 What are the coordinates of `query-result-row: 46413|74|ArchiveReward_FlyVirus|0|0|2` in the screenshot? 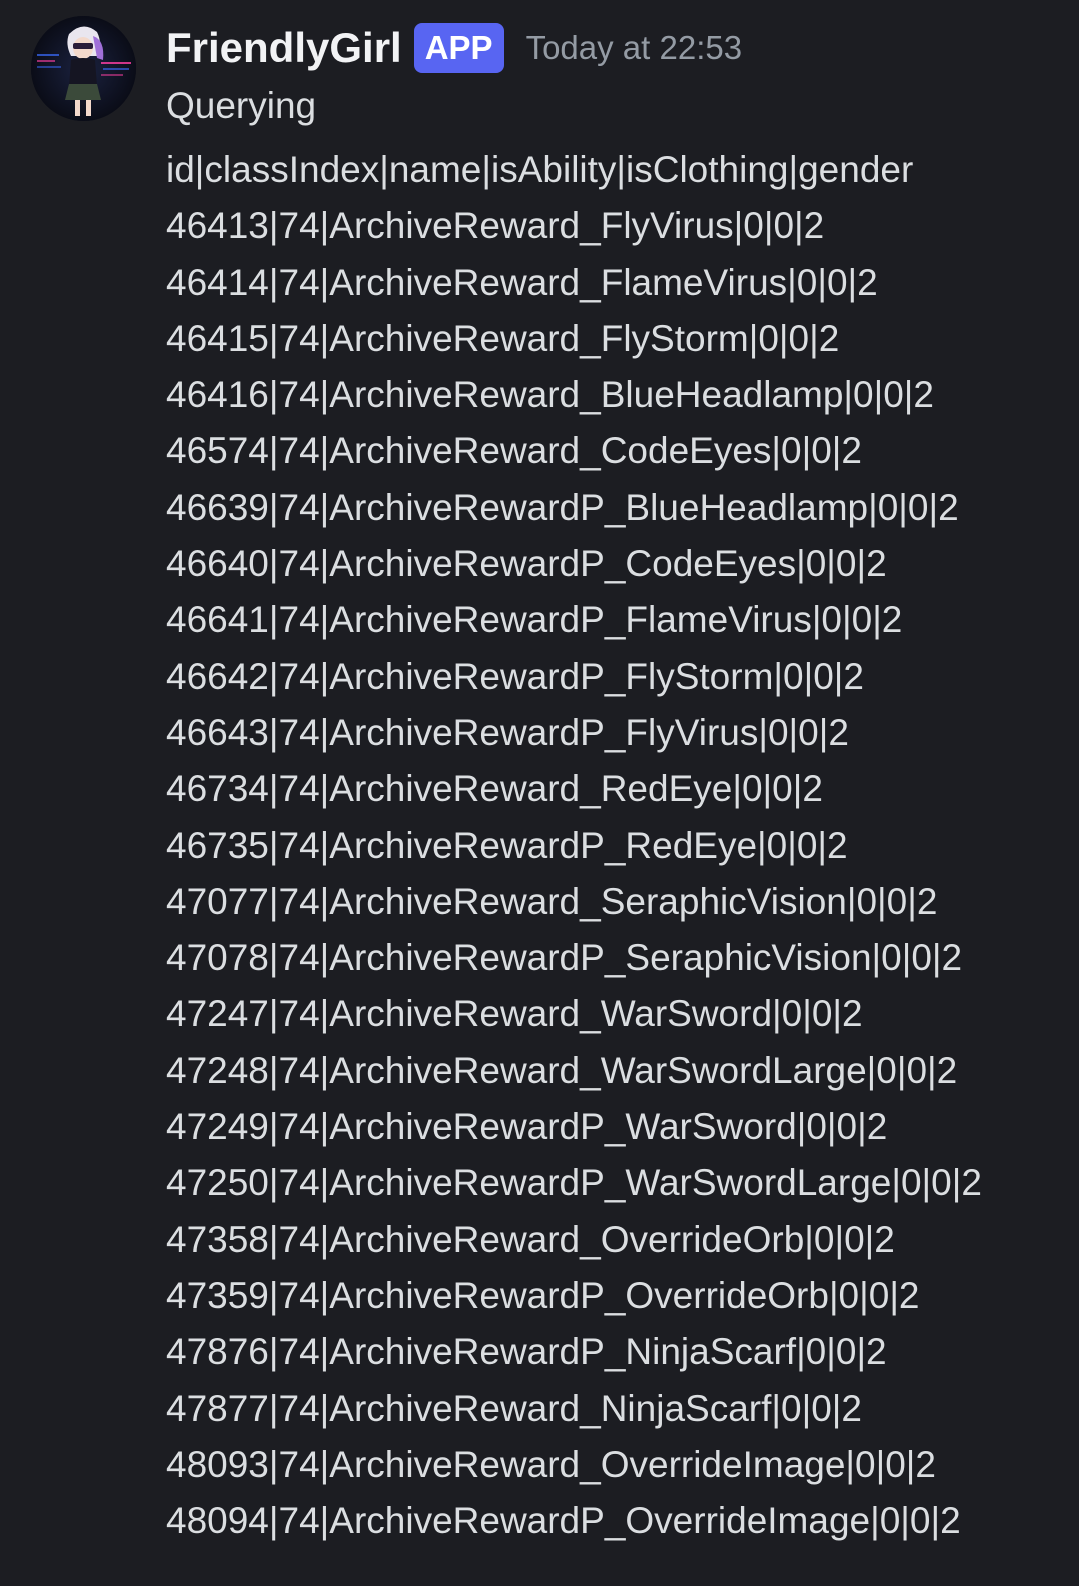 It's located at (495, 226).